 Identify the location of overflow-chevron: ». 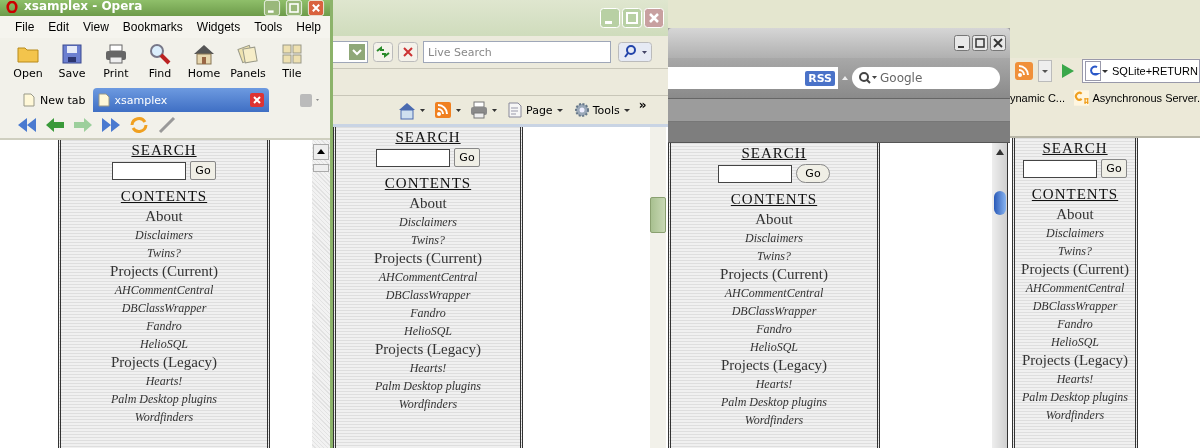
(642, 105).